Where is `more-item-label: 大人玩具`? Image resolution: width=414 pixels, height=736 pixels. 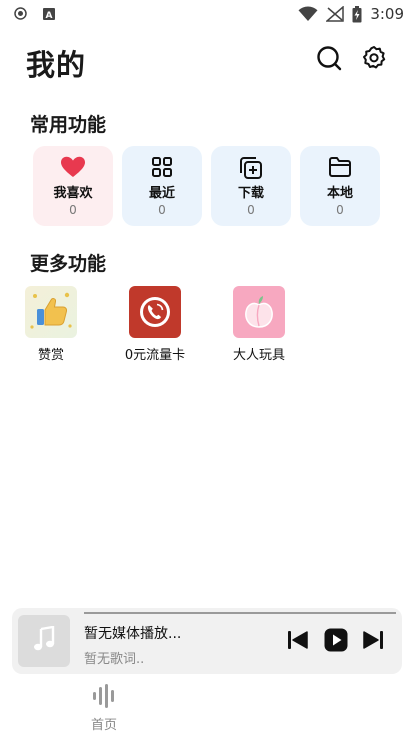
more-item-label: 大人玩具 is located at coordinates (258, 355).